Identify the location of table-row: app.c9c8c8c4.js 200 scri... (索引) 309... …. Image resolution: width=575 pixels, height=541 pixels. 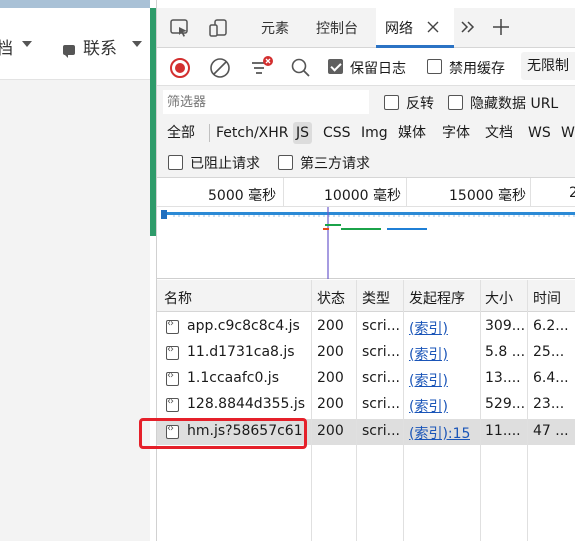
(366, 327).